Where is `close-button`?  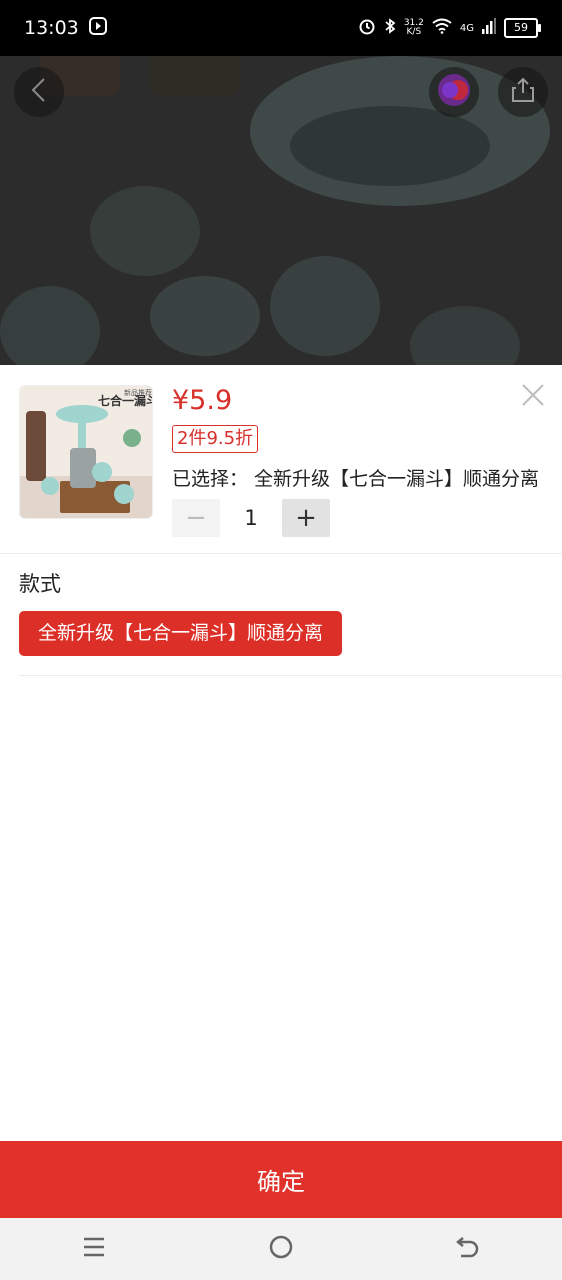 close-button is located at coordinates (533, 395).